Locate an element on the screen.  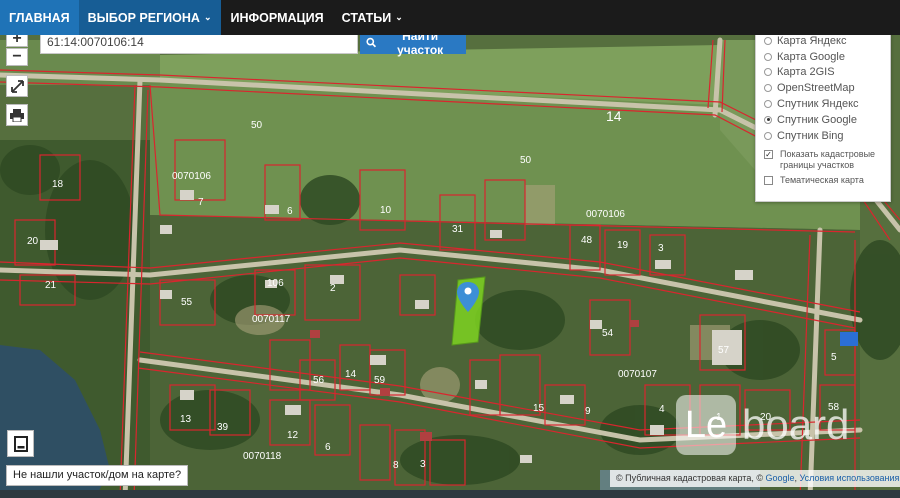
zoom-out-button: − is located at coordinates (17, 57).